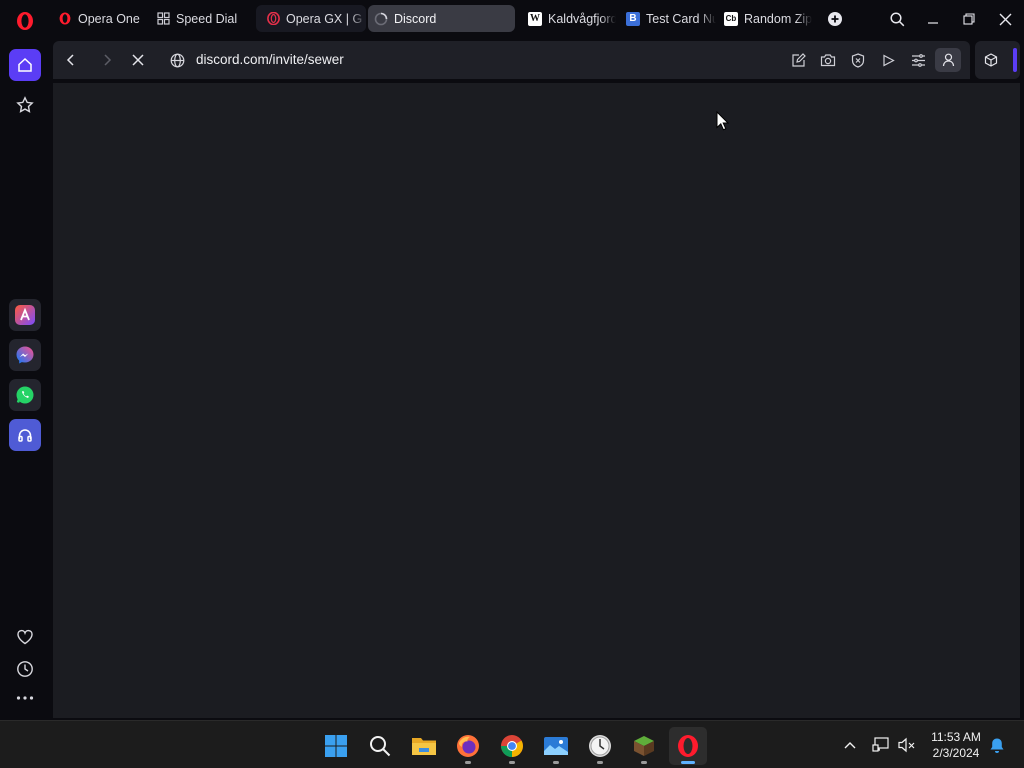 This screenshot has width=1024, height=768. I want to click on sidebar-home-button, so click(25, 65).